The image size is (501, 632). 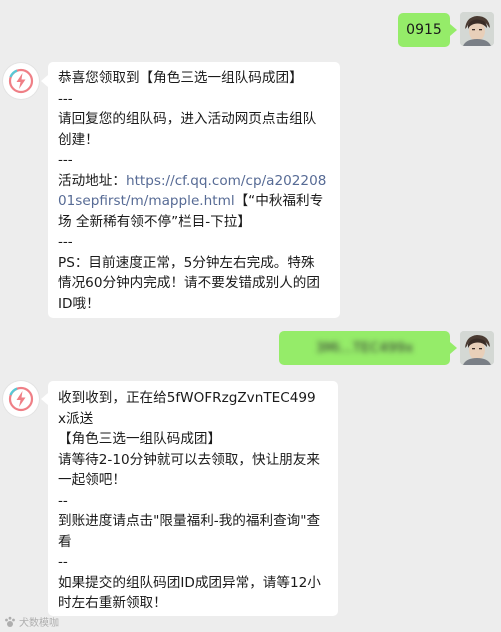 I want to click on message-line: 收到收到，正在给5fWOFRzgZvnTEC499, so click(x=187, y=398).